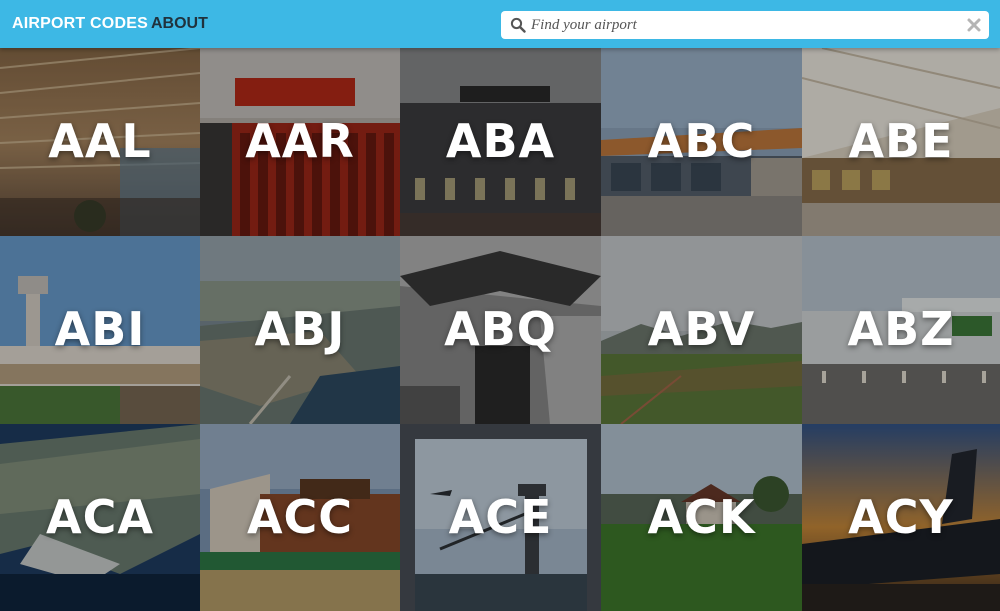  I want to click on airport-tile-abi: ABI, so click(100, 330).